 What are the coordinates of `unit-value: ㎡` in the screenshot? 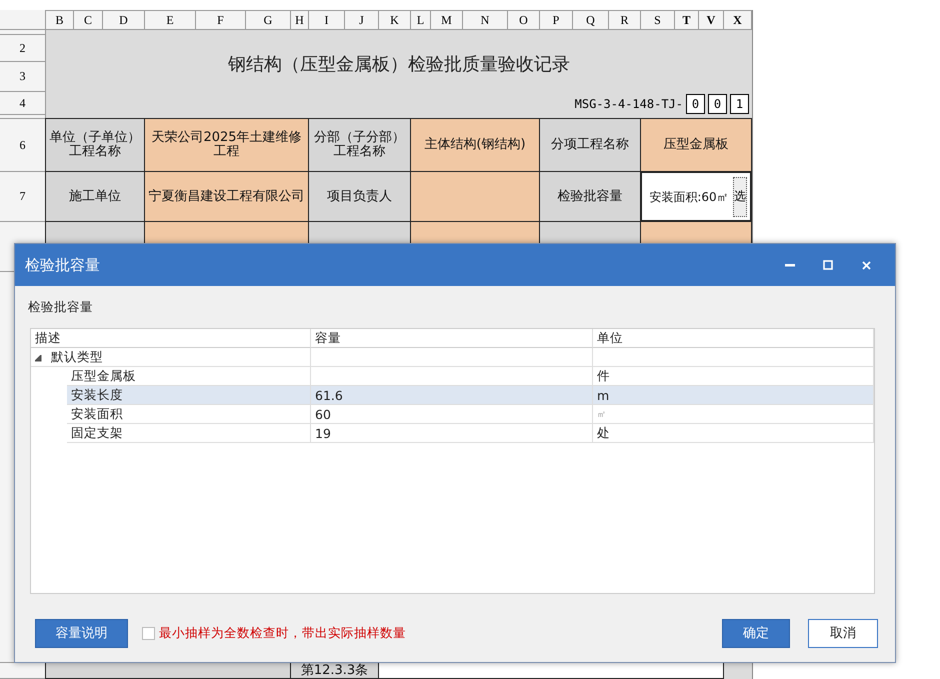 It's located at (601, 414).